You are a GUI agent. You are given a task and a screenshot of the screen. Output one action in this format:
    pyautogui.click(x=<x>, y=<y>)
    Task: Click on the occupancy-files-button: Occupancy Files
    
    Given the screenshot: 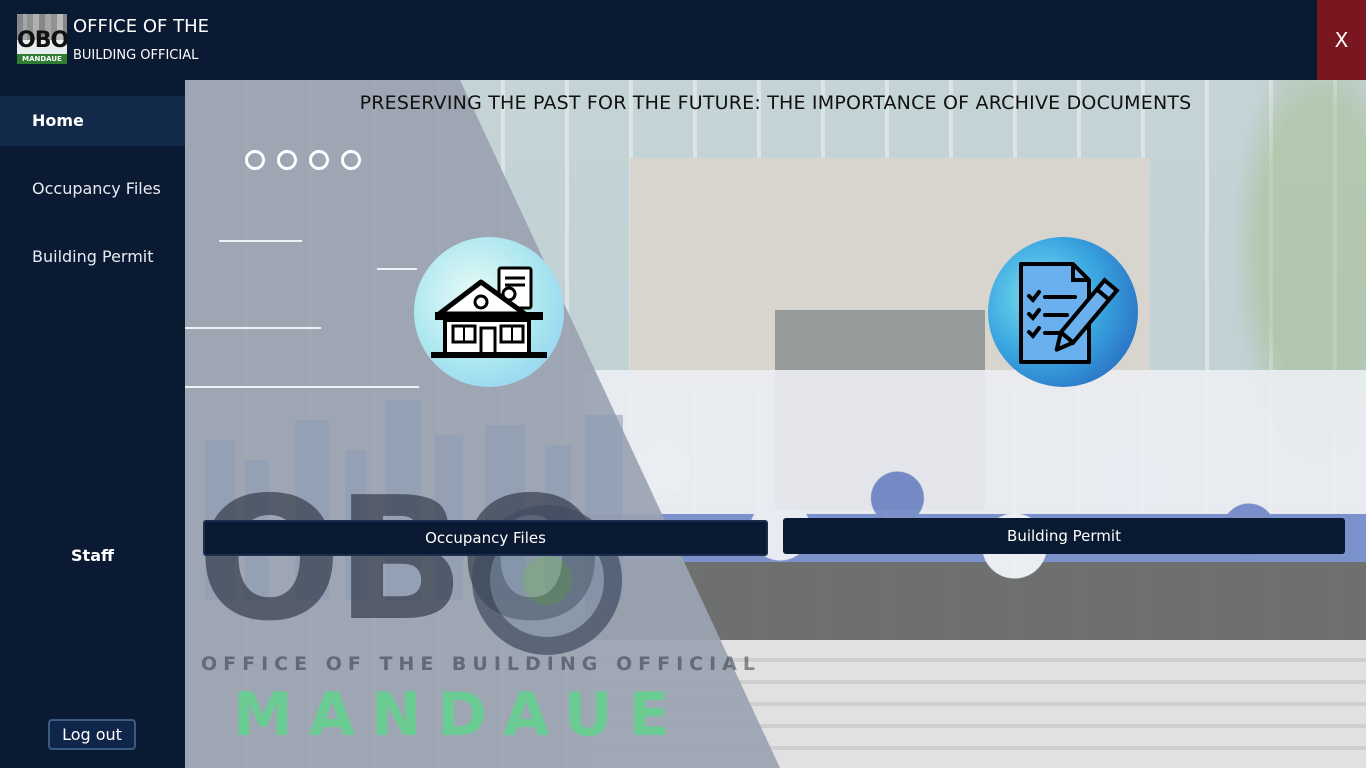 What is the action you would take?
    pyautogui.click(x=485, y=538)
    